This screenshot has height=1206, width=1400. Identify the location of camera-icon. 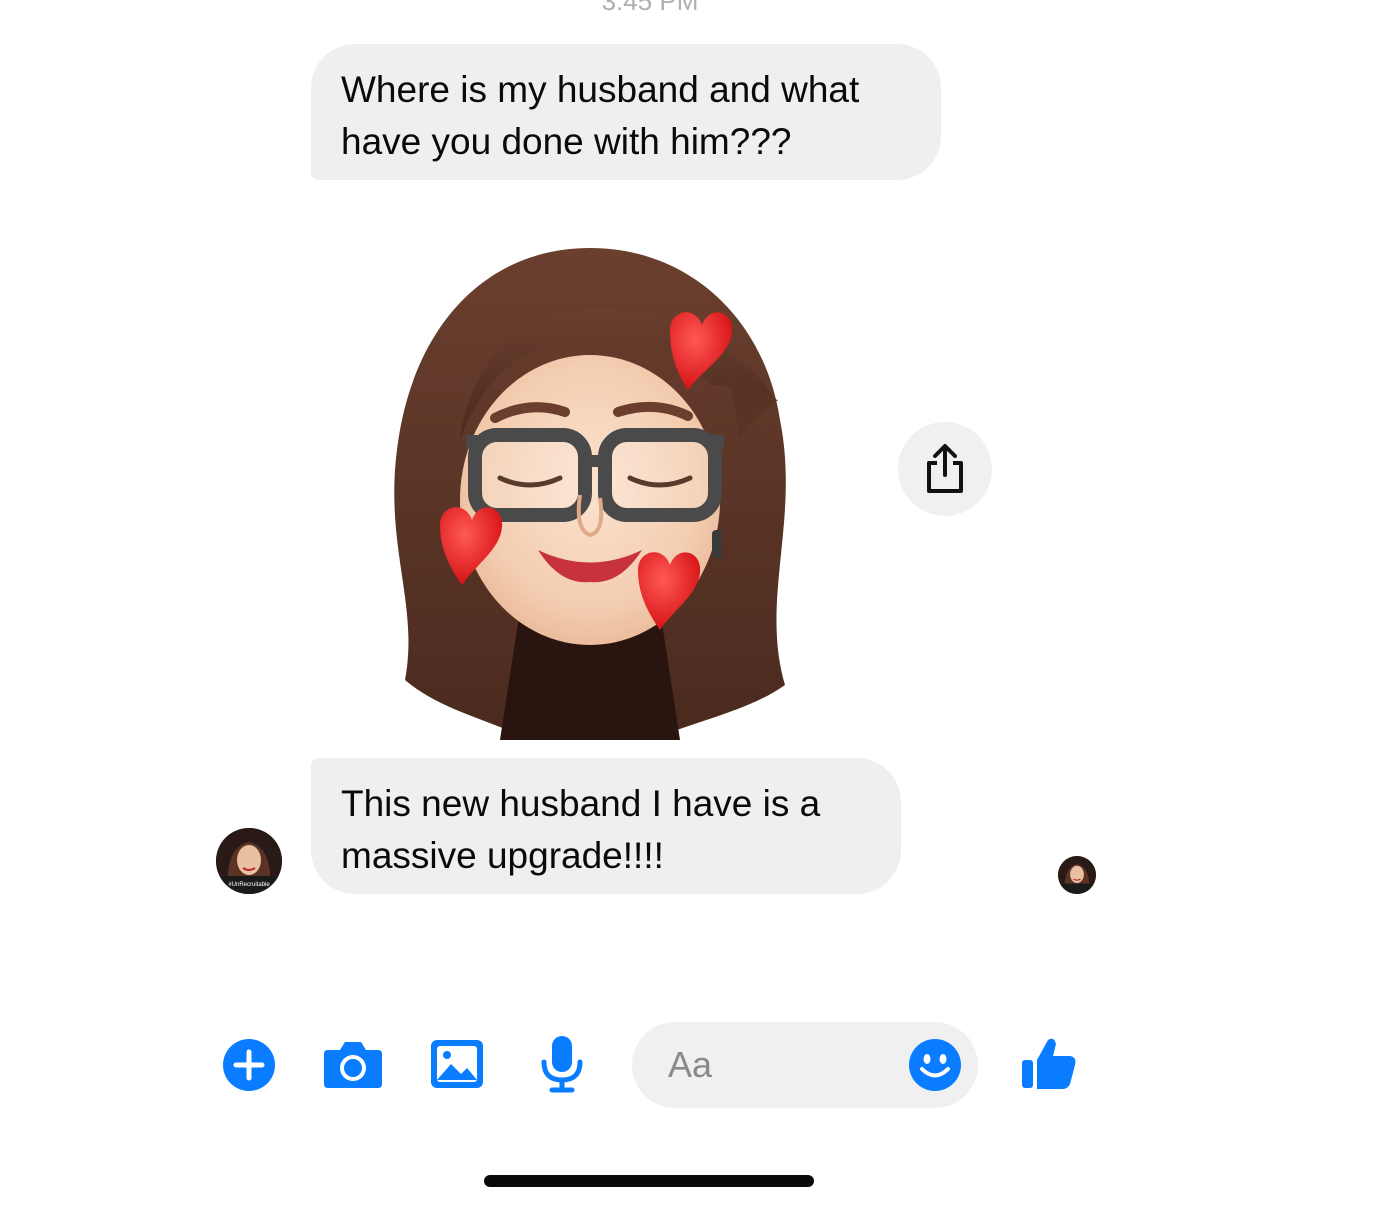
(353, 1065).